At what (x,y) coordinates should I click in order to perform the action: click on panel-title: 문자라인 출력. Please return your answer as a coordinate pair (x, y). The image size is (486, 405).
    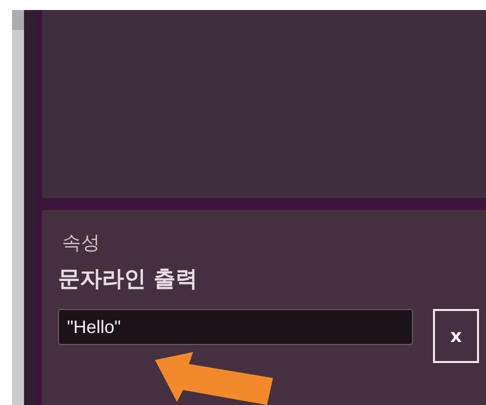
    Looking at the image, I should click on (128, 280).